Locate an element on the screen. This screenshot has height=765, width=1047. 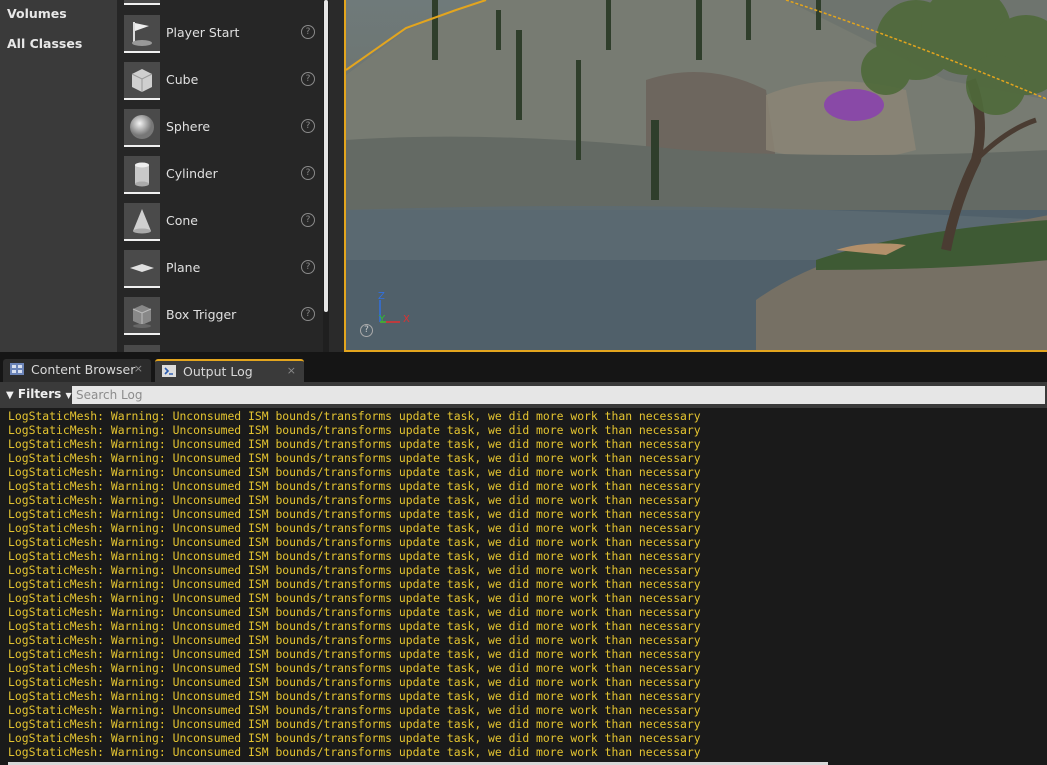
bottom-tab-bar: Content Browser × Output Log × is located at coordinates (523, 367).